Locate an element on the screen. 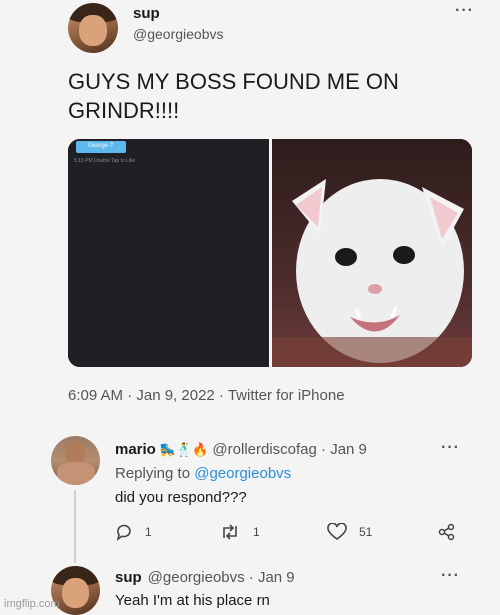 The height and width of the screenshot is (615, 500). reply-header: mario 🛼🕺🔥 @rollerdiscofag · Jan 9 is located at coordinates (241, 449).